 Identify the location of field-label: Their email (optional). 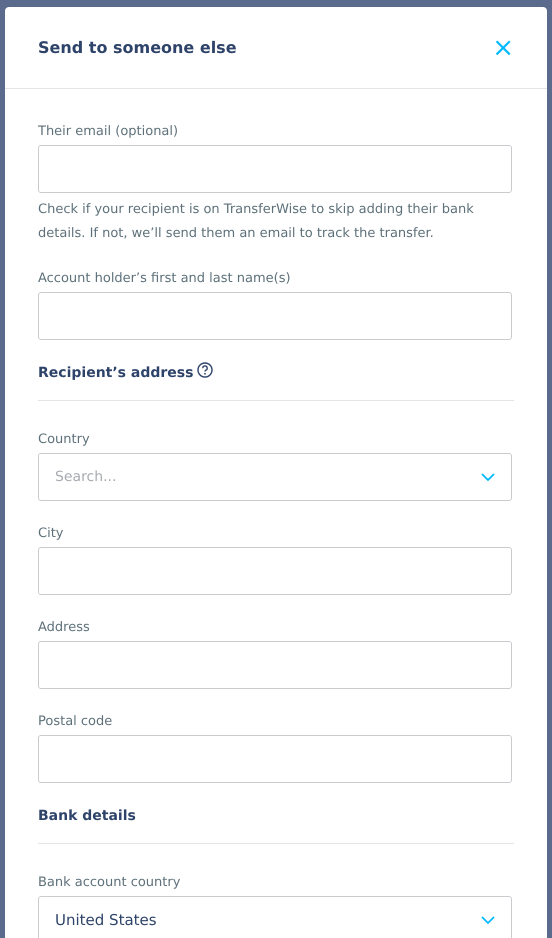
(109, 132).